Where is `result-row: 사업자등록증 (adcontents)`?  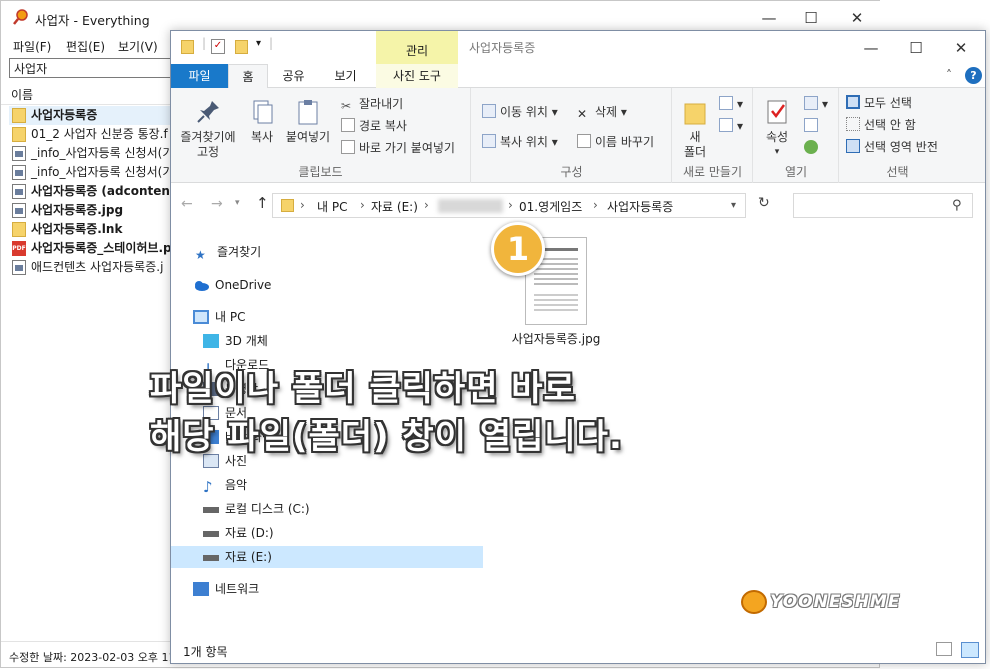
result-row: 사업자등록증 (adcontents) is located at coordinates (94, 191).